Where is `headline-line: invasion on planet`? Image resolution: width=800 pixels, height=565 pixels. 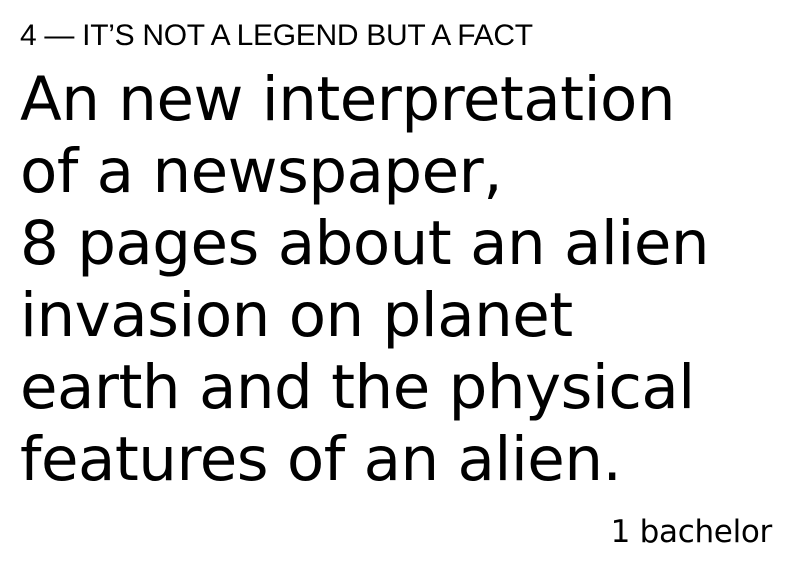 headline-line: invasion on planet is located at coordinates (296, 315).